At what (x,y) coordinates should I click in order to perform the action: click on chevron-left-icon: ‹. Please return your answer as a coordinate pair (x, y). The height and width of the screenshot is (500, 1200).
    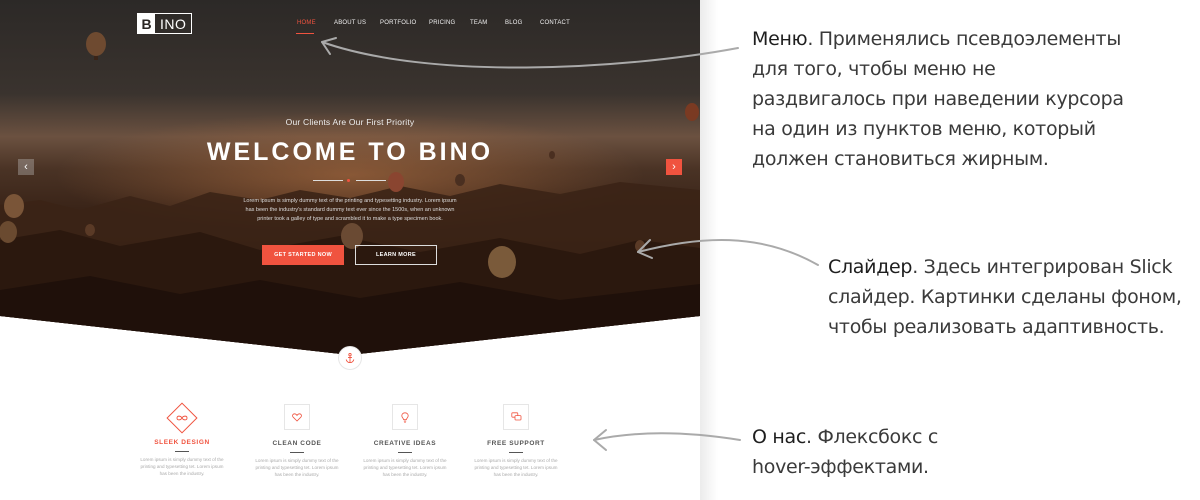
    Looking at the image, I should click on (26, 167).